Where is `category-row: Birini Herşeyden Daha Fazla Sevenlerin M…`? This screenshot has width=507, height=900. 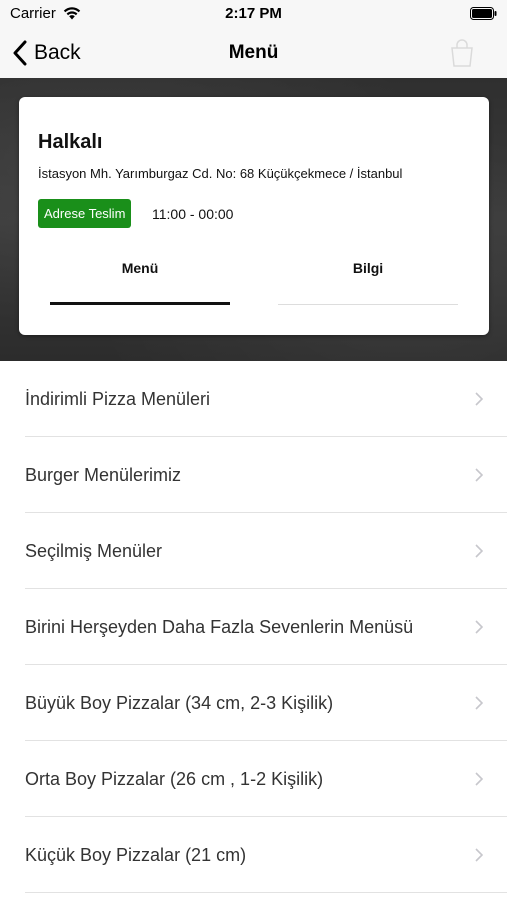
category-row: Birini Herşeyden Daha Fazla Sevenlerin M… is located at coordinates (253, 627).